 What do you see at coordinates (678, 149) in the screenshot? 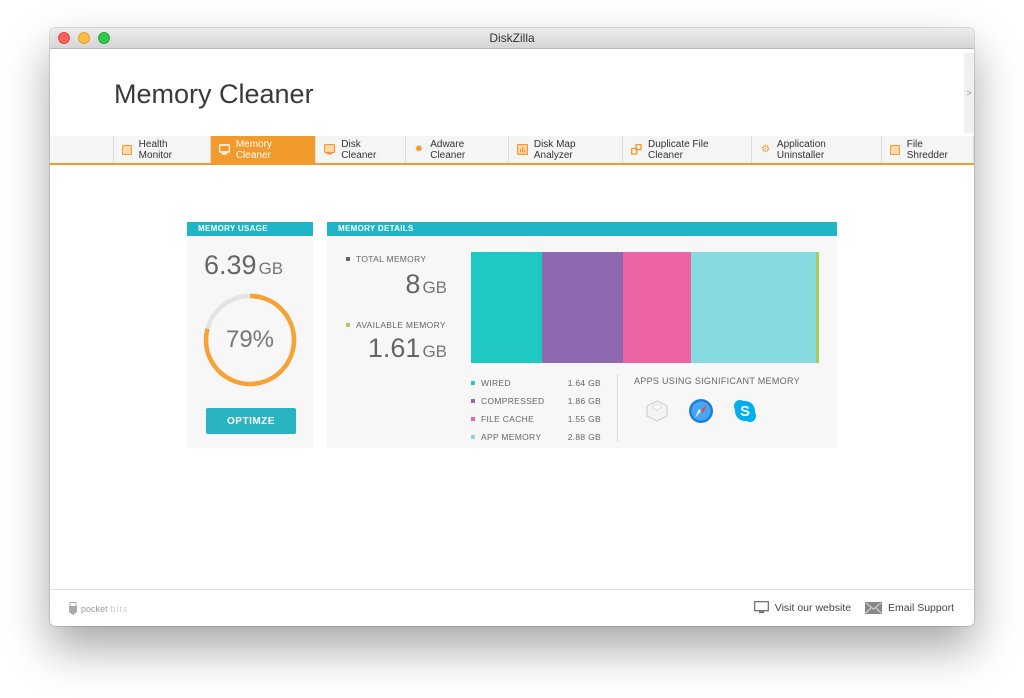
I see `tab-label: Duplicate File Cleaner` at bounding box center [678, 149].